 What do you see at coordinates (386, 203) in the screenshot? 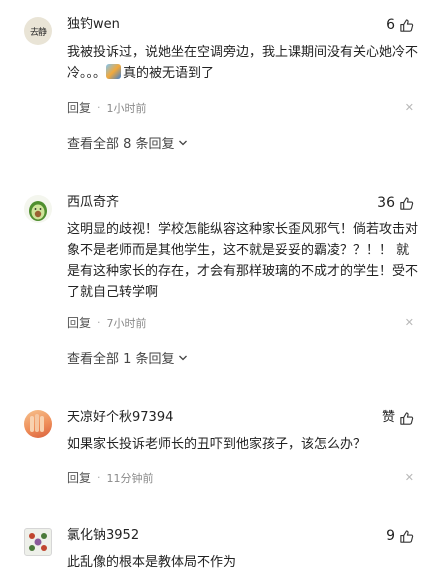
I see `like-count: 36` at bounding box center [386, 203].